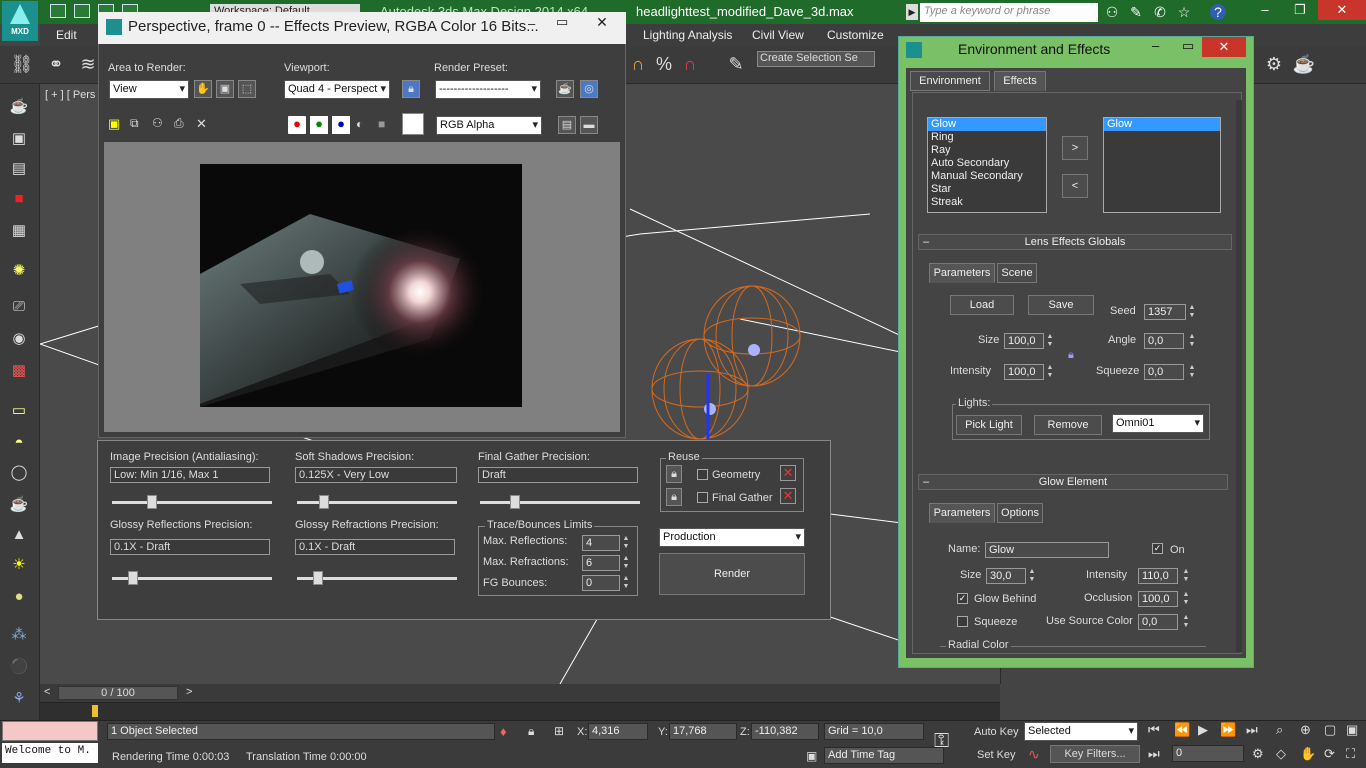  Describe the element at coordinates (1182, 730) in the screenshot. I see `prev-key-icon: ⏪` at that location.